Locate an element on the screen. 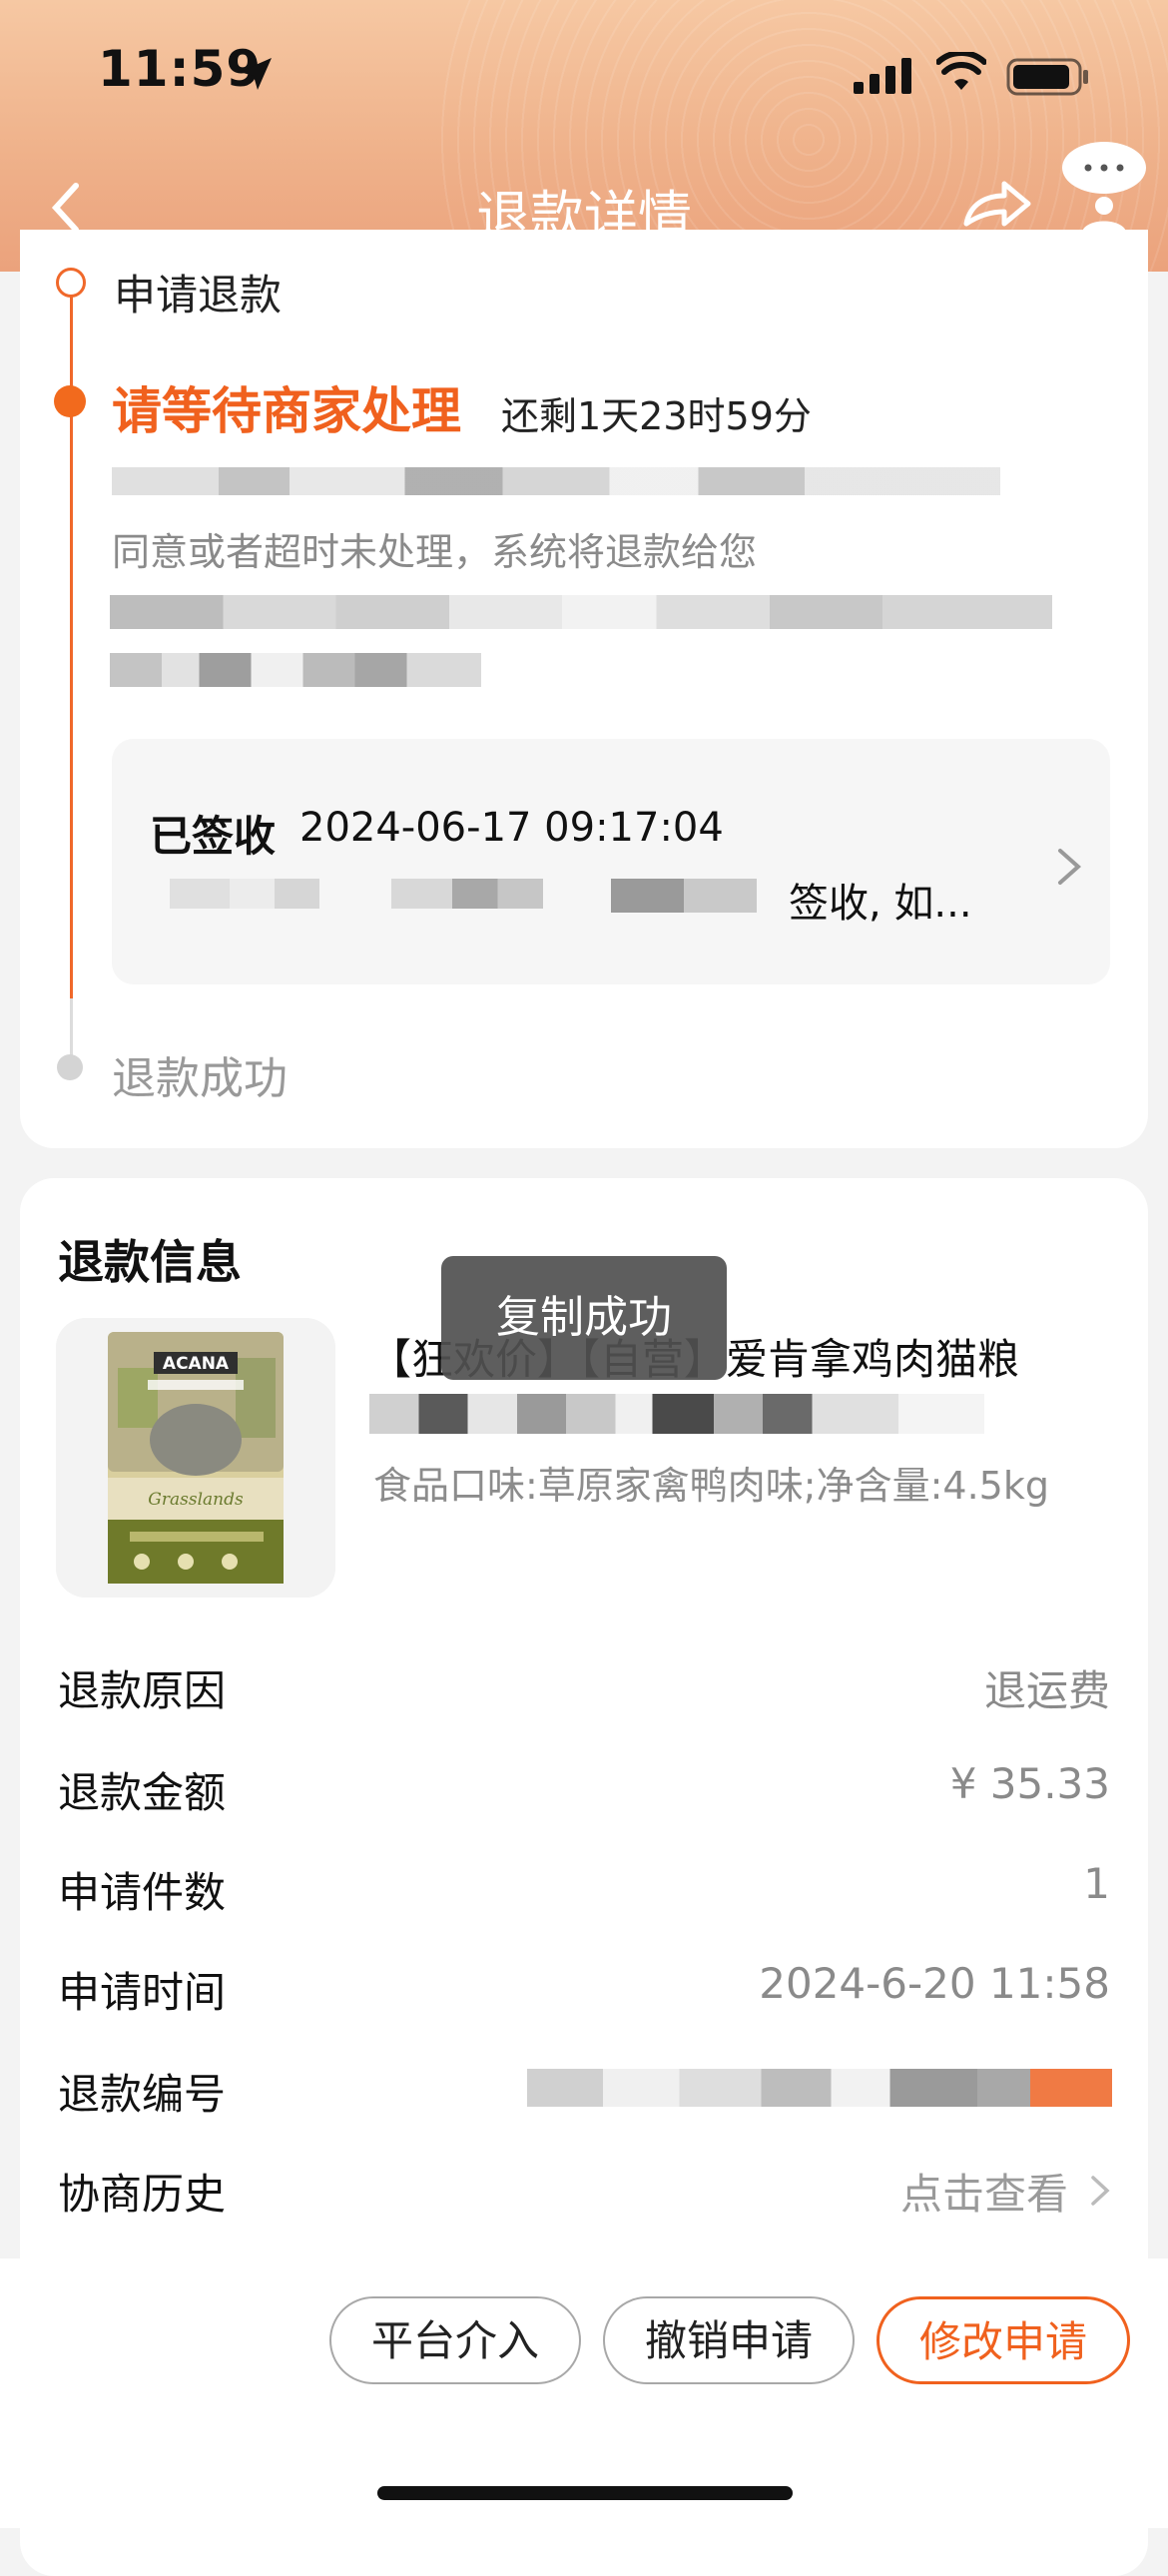 Image resolution: width=1168 pixels, height=2576 pixels. product-bag-image: ACANA Grasslands is located at coordinates (195, 1458).